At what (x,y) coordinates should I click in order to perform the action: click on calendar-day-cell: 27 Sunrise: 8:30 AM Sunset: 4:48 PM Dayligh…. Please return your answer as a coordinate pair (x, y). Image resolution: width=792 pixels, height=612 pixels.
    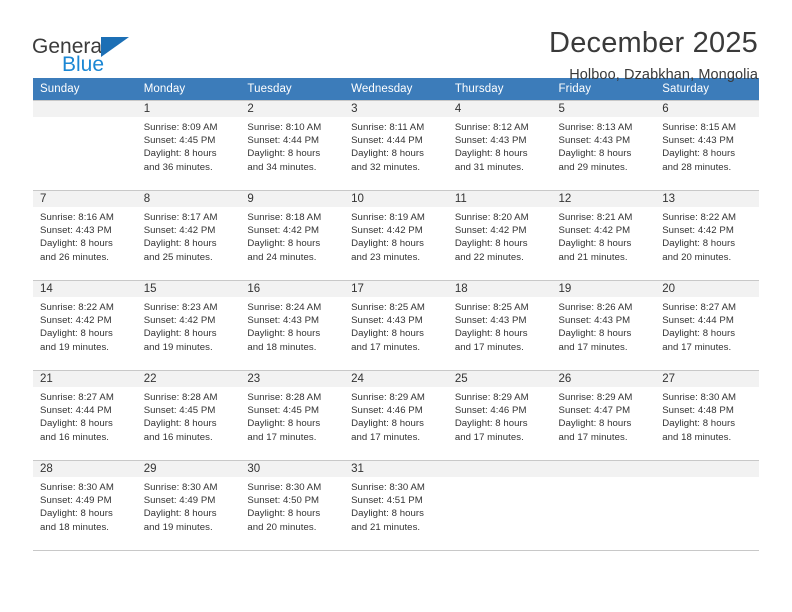
    Looking at the image, I should click on (707, 415).